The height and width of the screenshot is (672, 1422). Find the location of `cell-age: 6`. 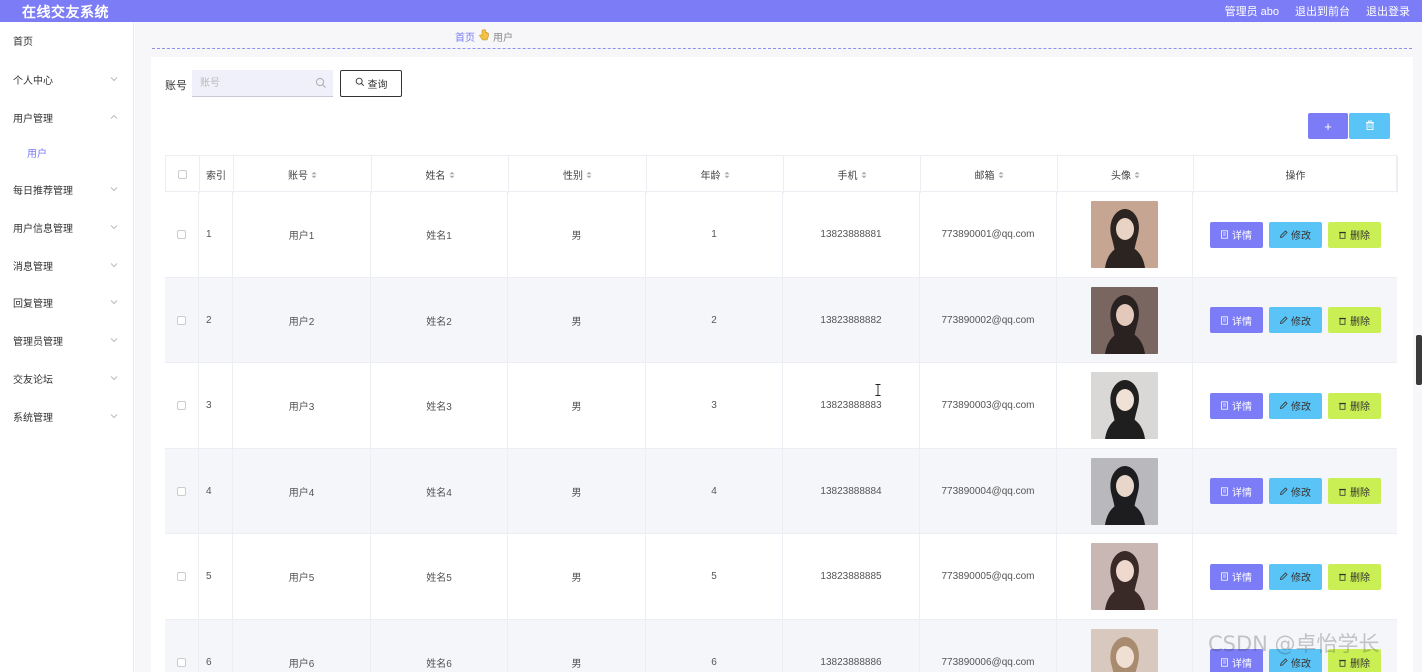

cell-age: 6 is located at coordinates (714, 645).